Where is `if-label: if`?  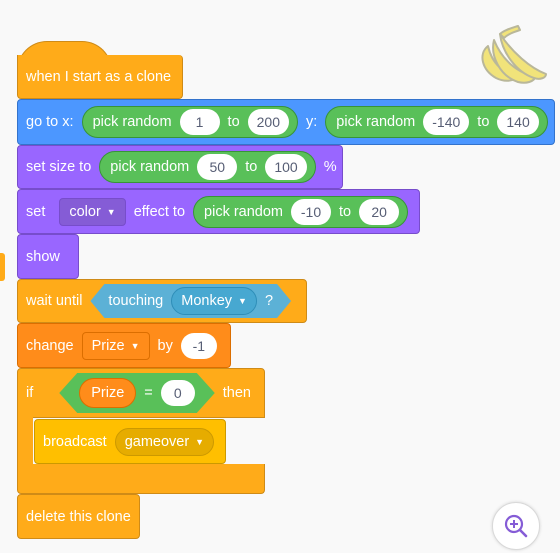
if-label: if is located at coordinates (30, 393).